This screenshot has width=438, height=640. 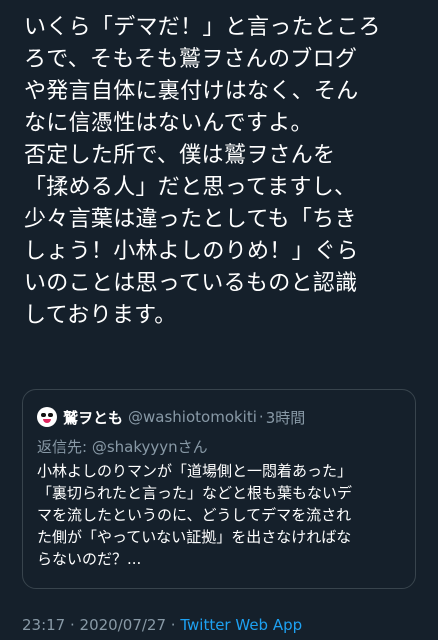 I want to click on tweet-date: 2020/07/27, so click(x=123, y=625).